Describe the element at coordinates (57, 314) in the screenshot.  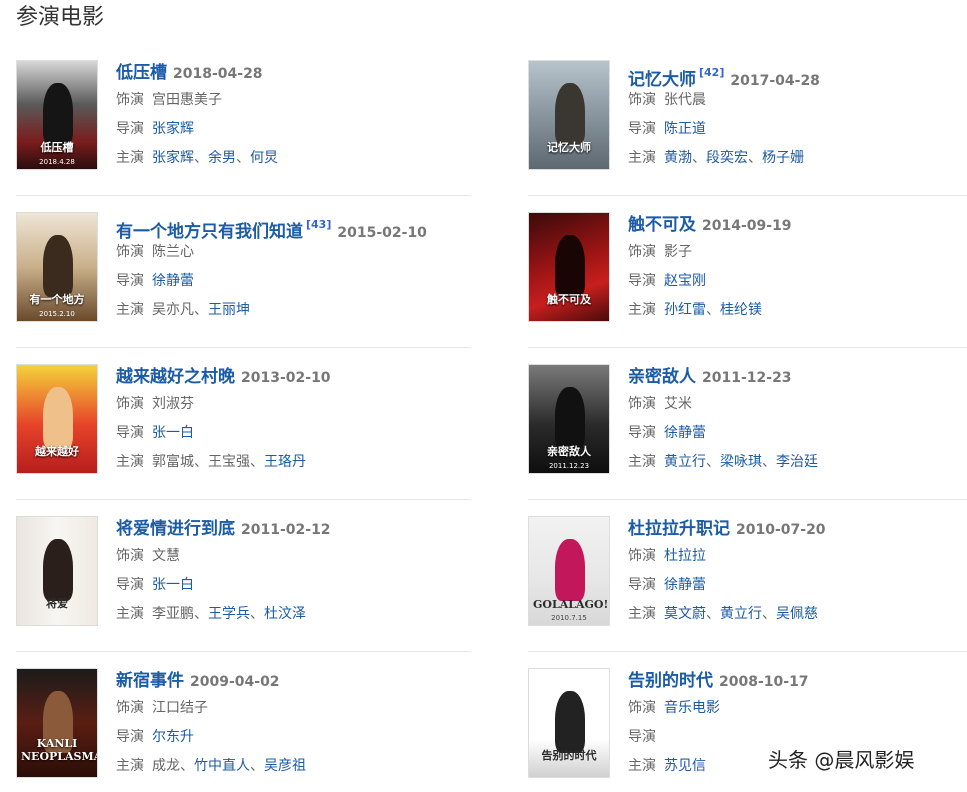
I see `poster-date: 2015.2.10` at that location.